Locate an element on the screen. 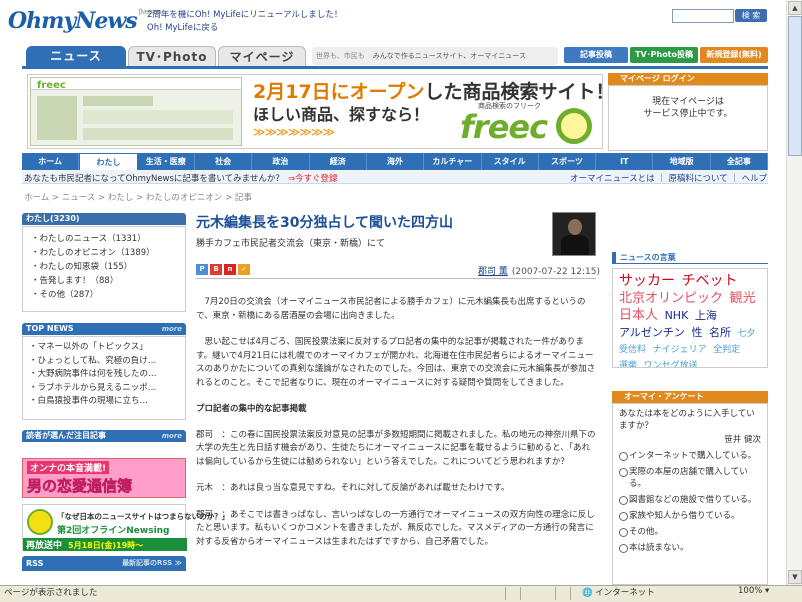 Image resolution: width=802 pixels, height=602 pixels. category-tab: カルチャー is located at coordinates (453, 161).